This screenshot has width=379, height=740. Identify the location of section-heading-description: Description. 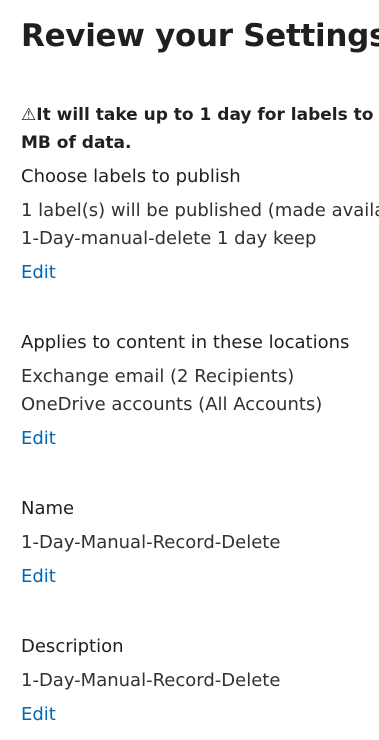
(72, 646).